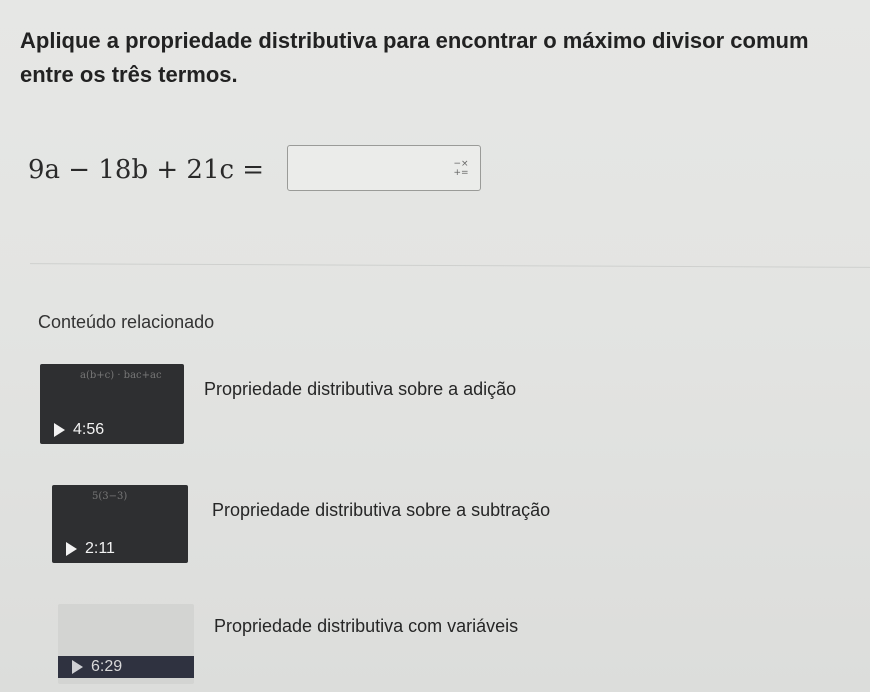 This screenshot has width=870, height=692. Describe the element at coordinates (110, 496) in the screenshot. I see `thumbnail-scribble: 5(3−3)` at that location.